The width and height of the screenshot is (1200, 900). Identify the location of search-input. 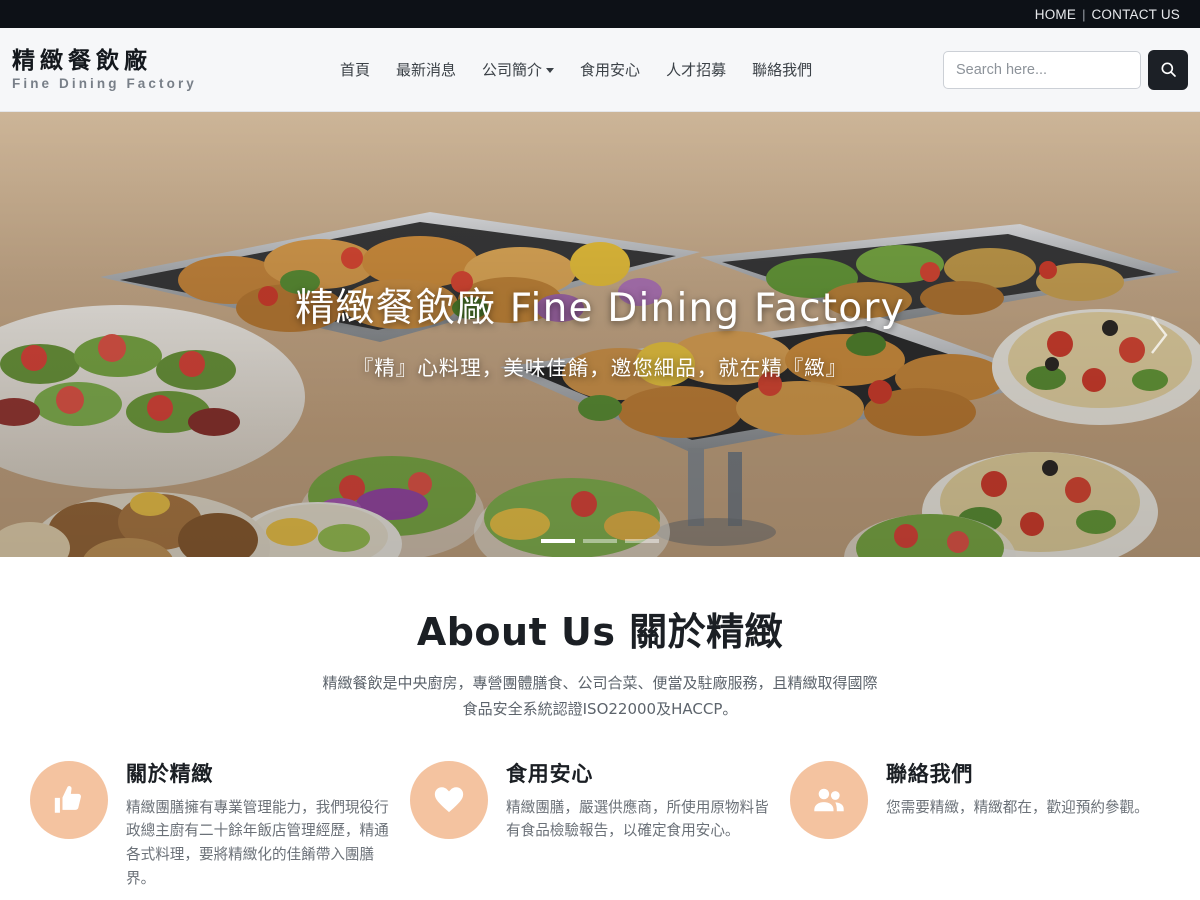
(1042, 69).